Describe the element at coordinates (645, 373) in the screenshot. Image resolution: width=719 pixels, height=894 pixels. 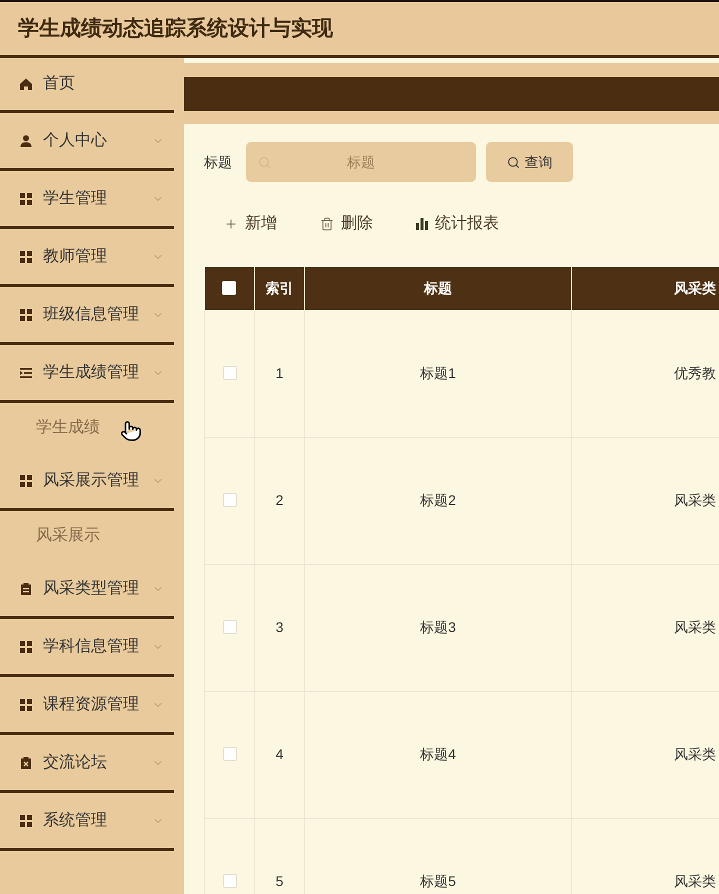
I see `table-cell: 优秀教` at that location.